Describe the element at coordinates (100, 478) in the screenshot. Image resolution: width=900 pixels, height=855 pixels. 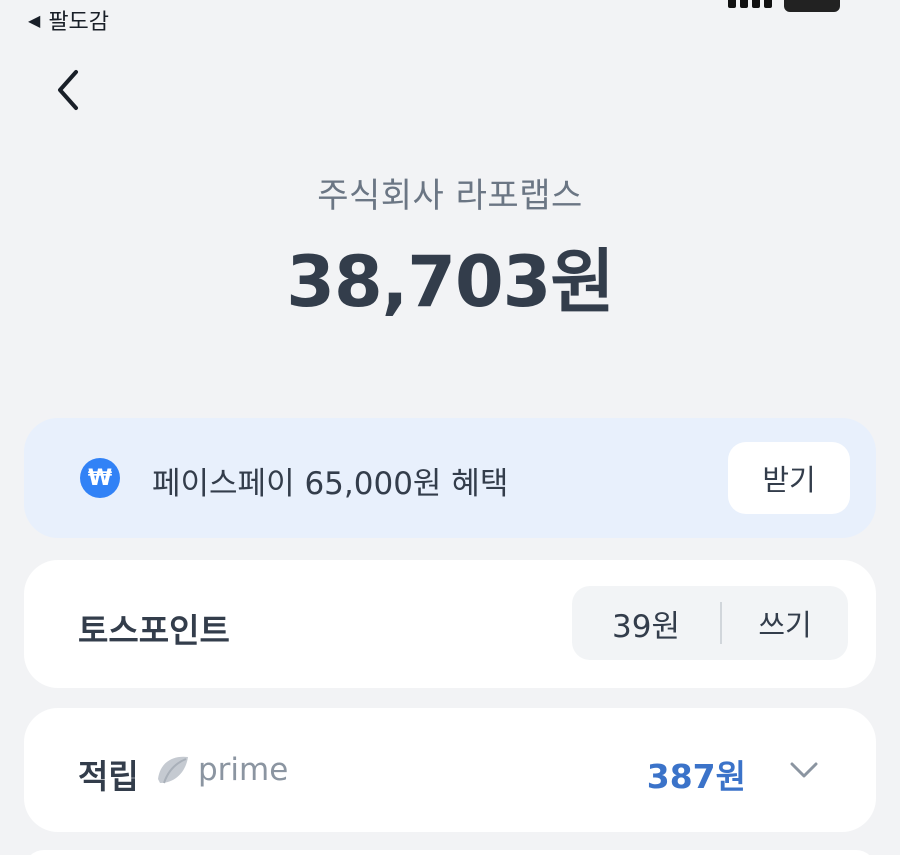
I see `won-coin-icon: ₩` at that location.